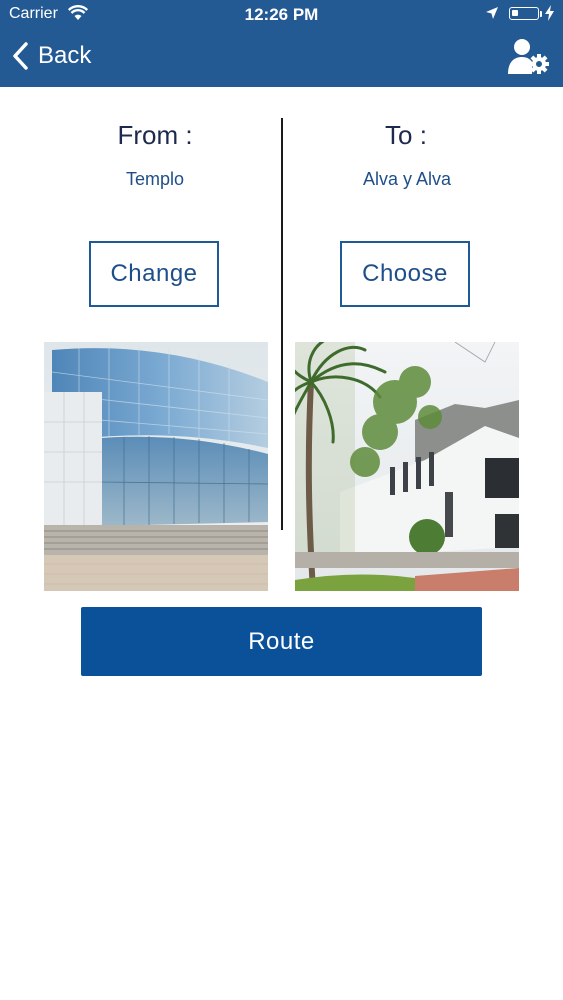 The image size is (563, 1000). I want to click on location-arrow-icon, so click(492, 13).